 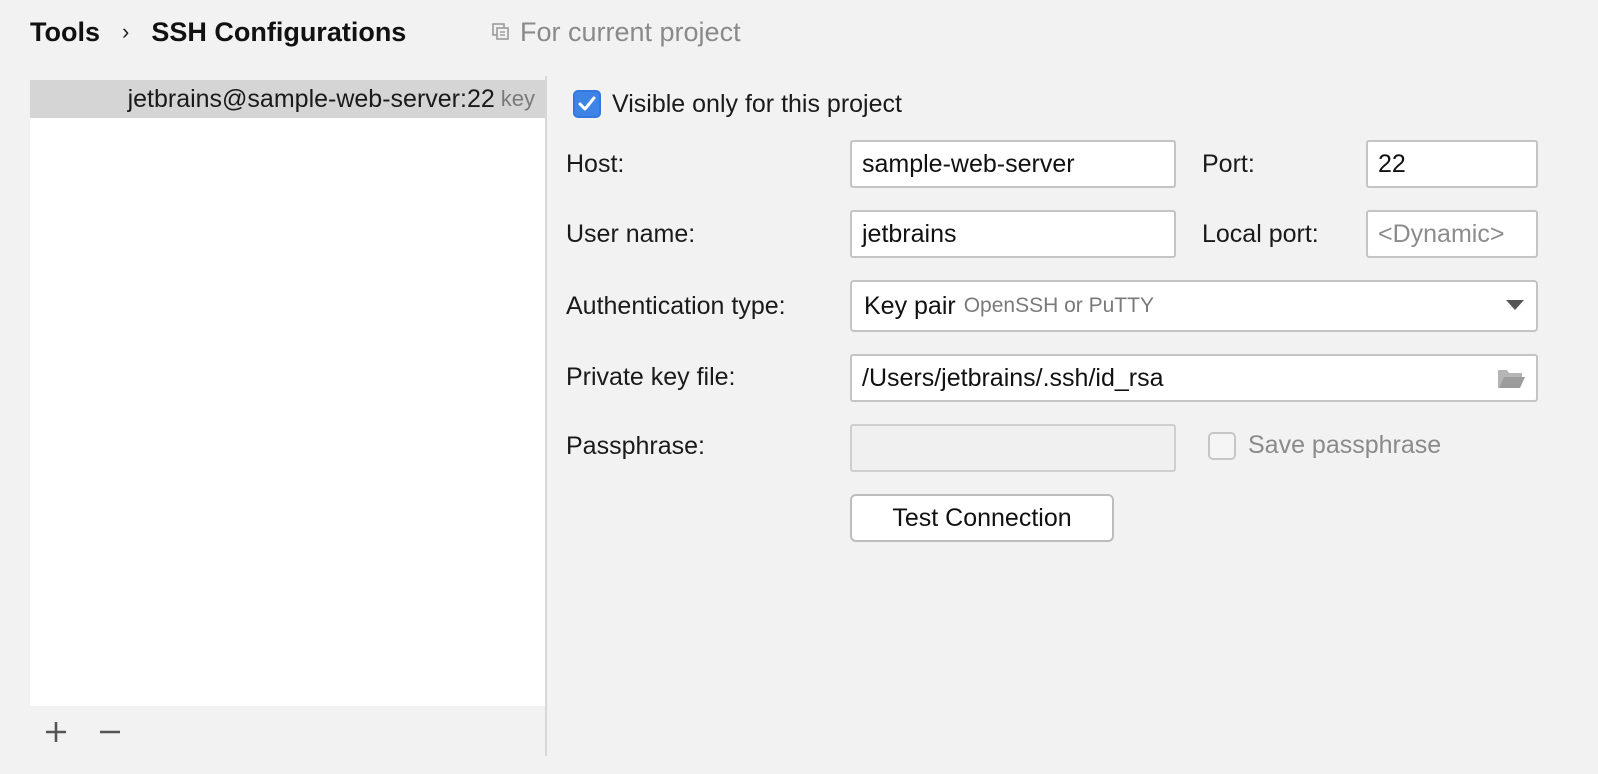 What do you see at coordinates (1058, 305) in the screenshot?
I see `auth-type-hint: OpenSSH or PuTTY` at bounding box center [1058, 305].